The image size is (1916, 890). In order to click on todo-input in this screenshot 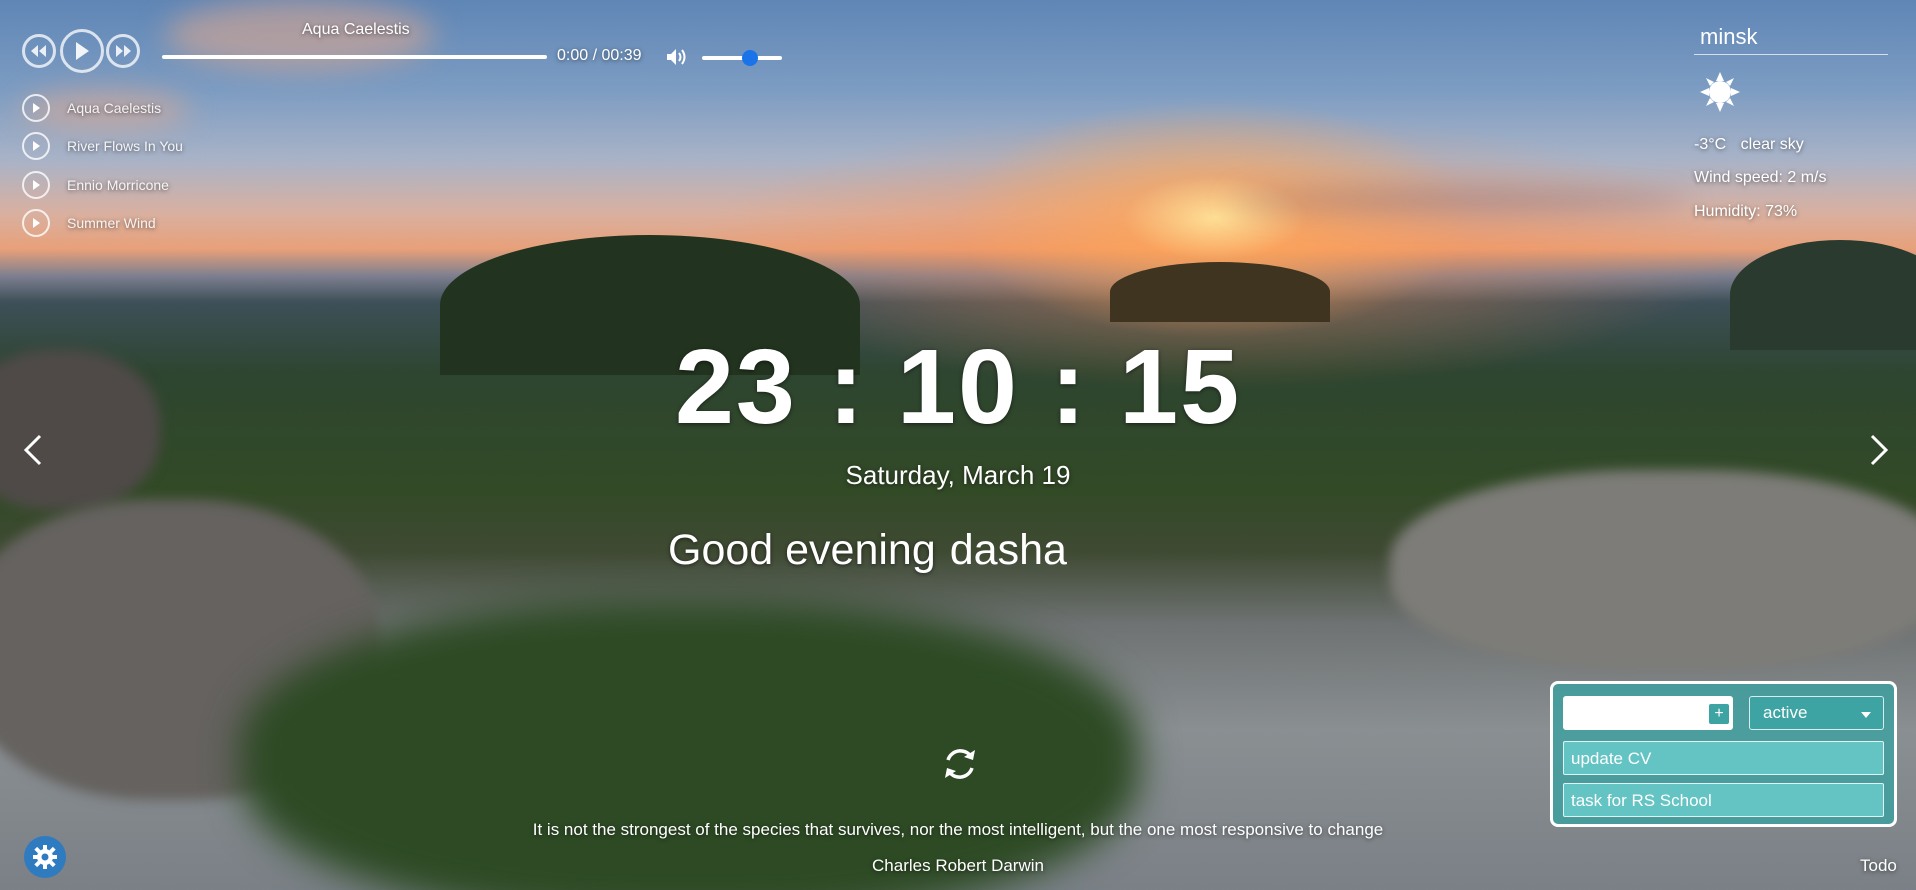, I will do `click(1648, 713)`.